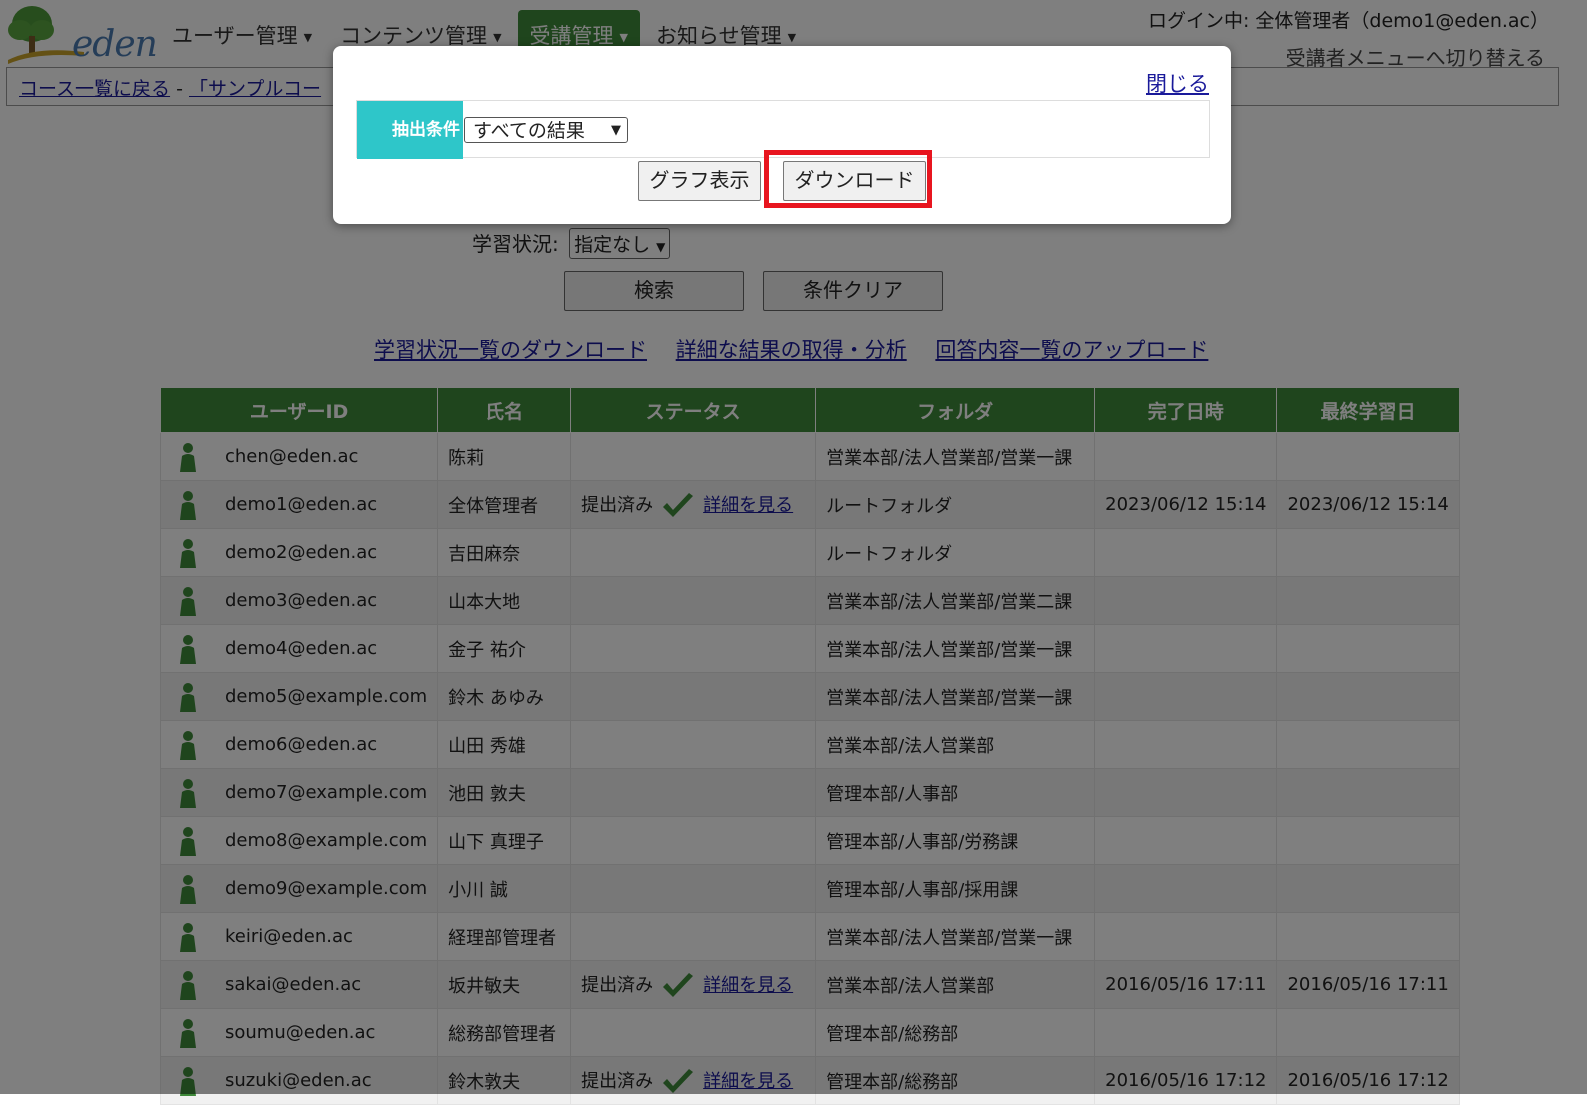  I want to click on condition-label: 抽出条件, so click(410, 130).